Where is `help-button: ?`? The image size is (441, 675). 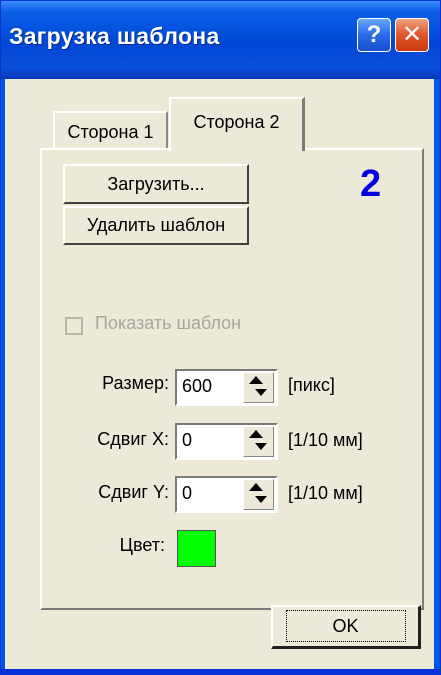 help-button: ? is located at coordinates (374, 35).